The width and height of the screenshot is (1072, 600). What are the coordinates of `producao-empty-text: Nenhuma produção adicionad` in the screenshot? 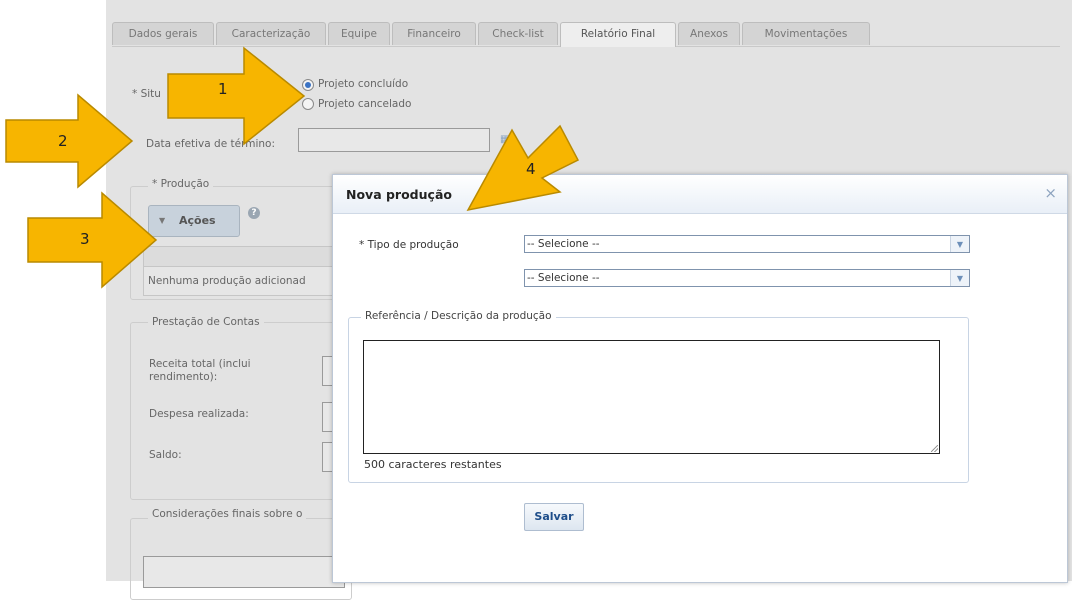 It's located at (227, 281).